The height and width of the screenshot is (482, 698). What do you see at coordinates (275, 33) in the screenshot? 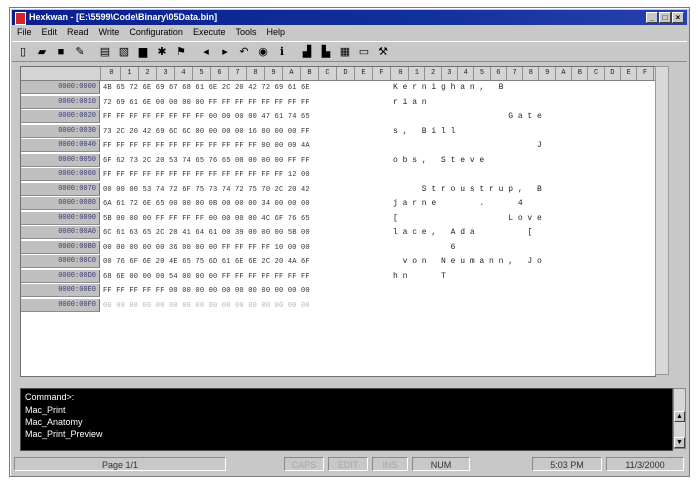
I see `menu-help: Help` at bounding box center [275, 33].